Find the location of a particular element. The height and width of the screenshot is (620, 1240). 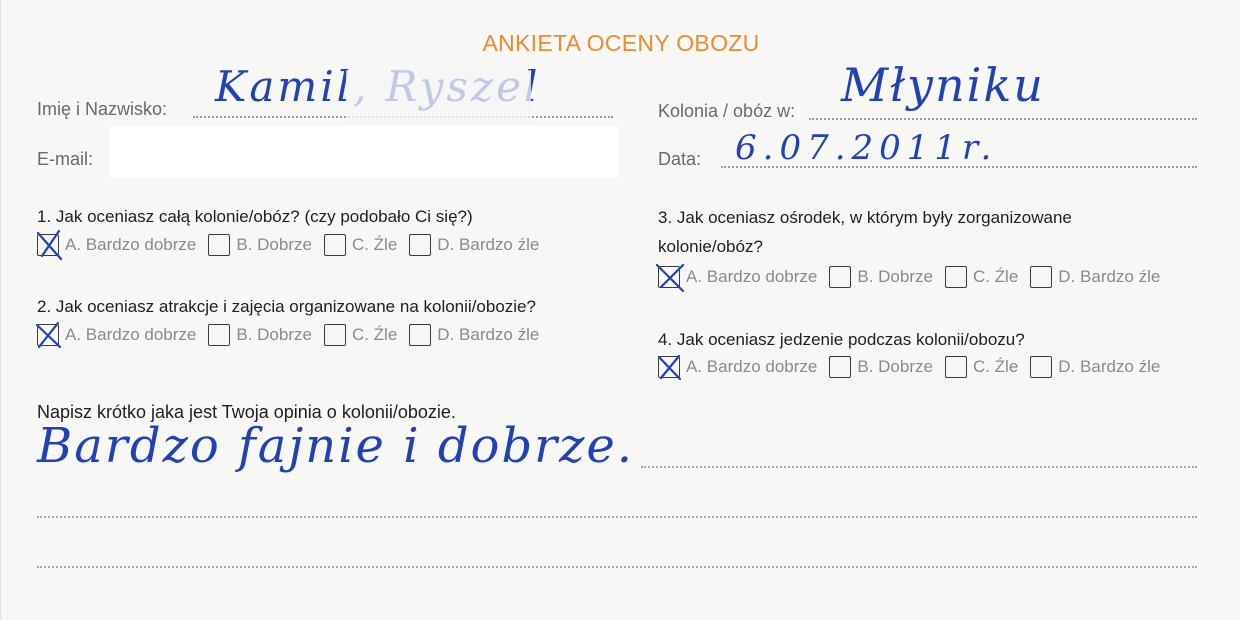

camp-label: Kolonia / obóz w: is located at coordinates (727, 111).